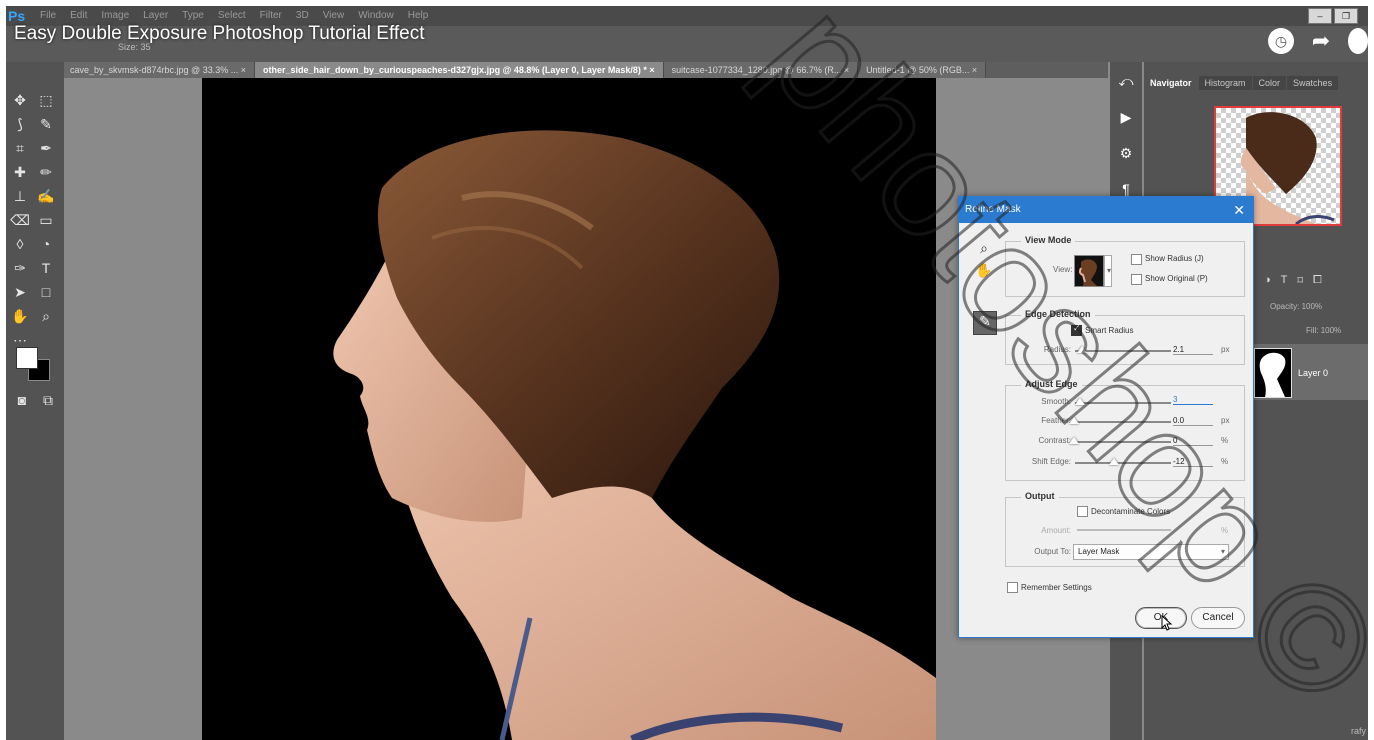  Describe the element at coordinates (985, 323) in the screenshot. I see `refine-radius-brush-icon: ✎` at that location.